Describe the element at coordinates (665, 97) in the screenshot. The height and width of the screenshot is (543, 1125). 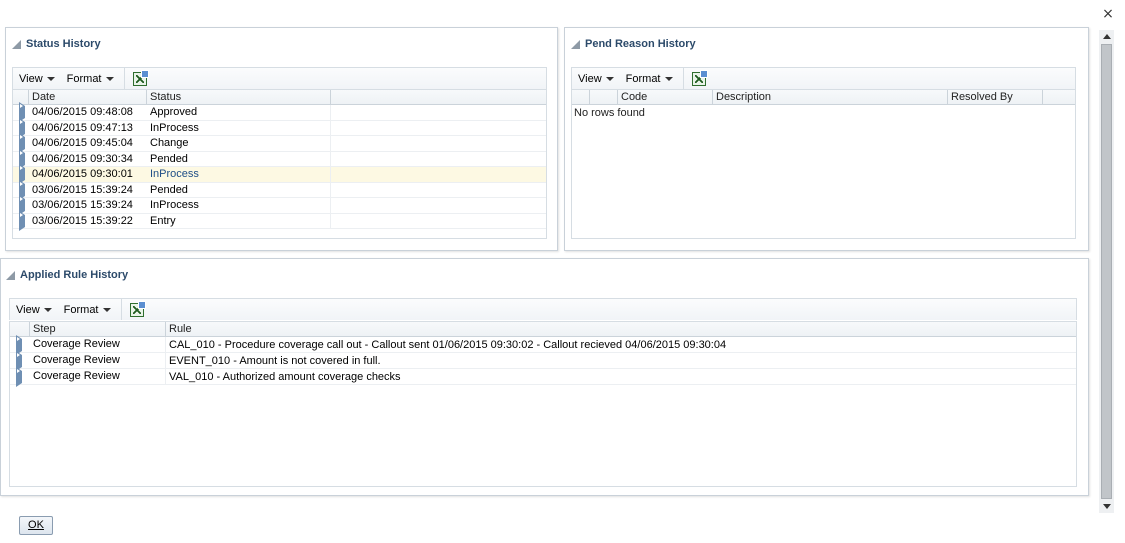
I see `column-header-code: Code` at that location.